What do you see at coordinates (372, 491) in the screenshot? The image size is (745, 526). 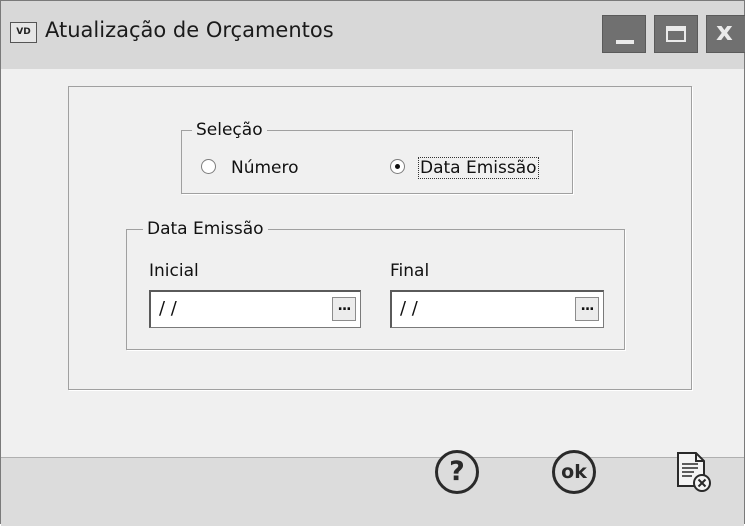 I see `footer-toolbar` at bounding box center [372, 491].